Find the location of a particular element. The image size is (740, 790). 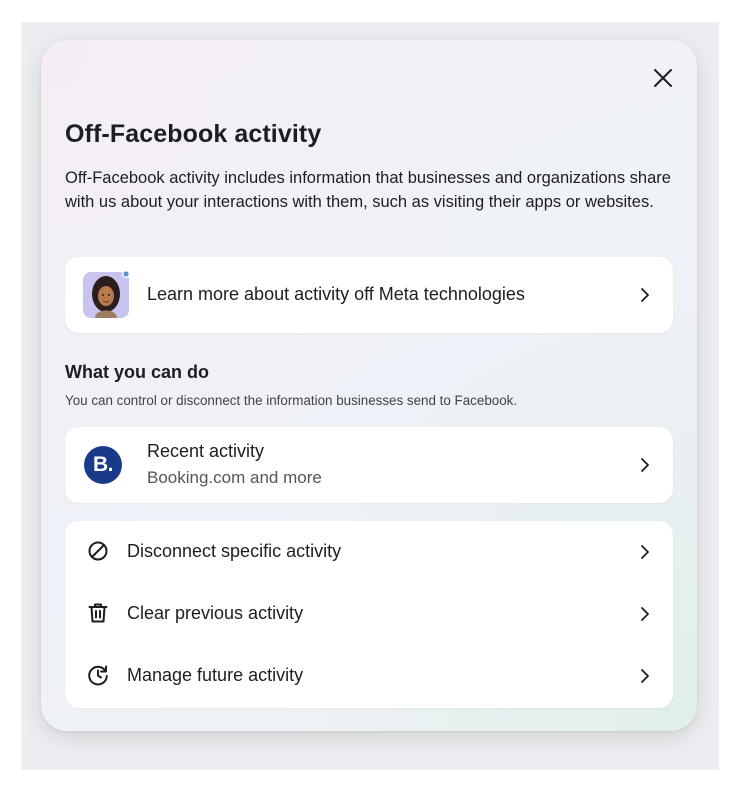

dialog-title: Off-Facebook activity is located at coordinates (193, 134).